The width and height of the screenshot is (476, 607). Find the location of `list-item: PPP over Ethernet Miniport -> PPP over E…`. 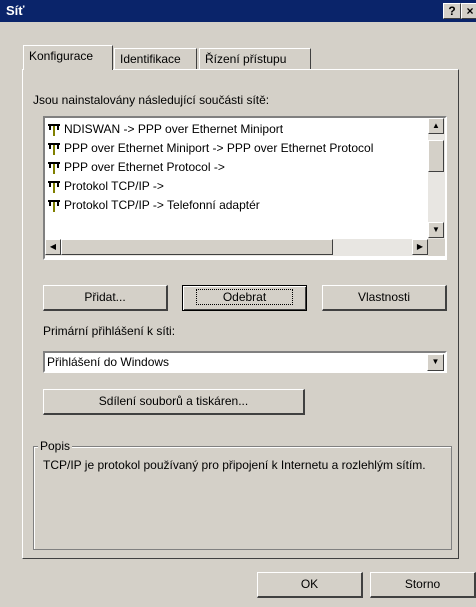

list-item: PPP over Ethernet Miniport -> PPP over E… is located at coordinates (210, 148).